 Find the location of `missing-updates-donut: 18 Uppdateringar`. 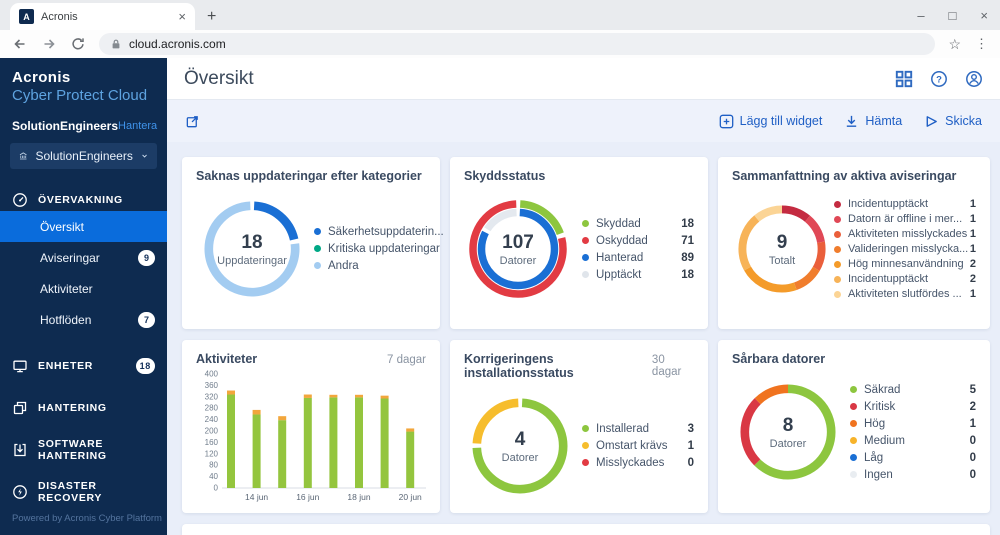

missing-updates-donut: 18 Uppdateringar is located at coordinates (252, 249).